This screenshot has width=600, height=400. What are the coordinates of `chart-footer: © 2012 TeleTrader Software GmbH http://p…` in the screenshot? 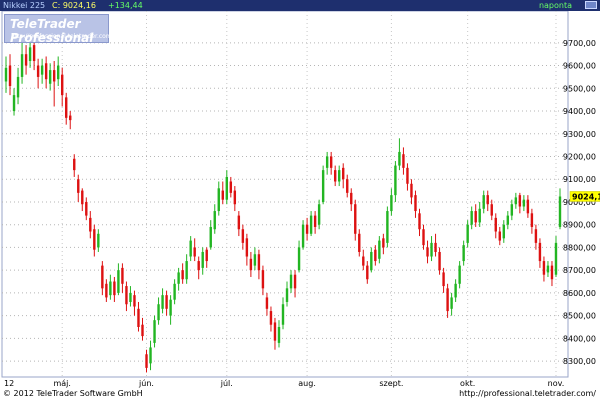 It's located at (300, 394).